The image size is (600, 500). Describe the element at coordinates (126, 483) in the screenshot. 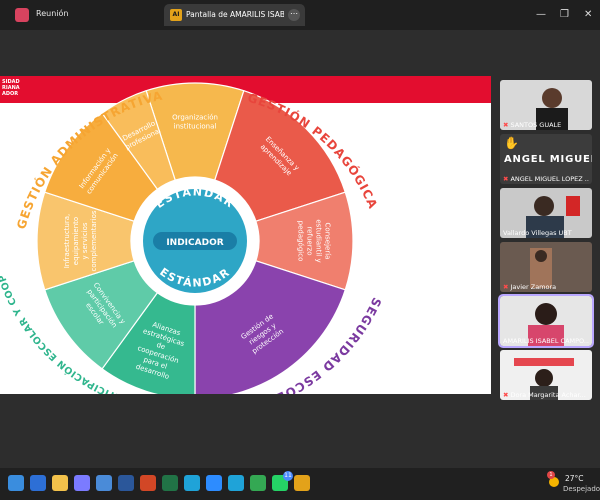

I see `word-icon` at that location.